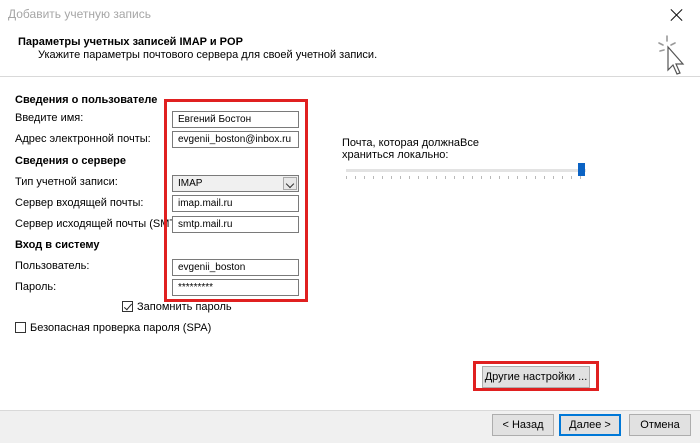 The image size is (700, 443). I want to click on window-title: Добавить учетную запись, so click(79, 14).